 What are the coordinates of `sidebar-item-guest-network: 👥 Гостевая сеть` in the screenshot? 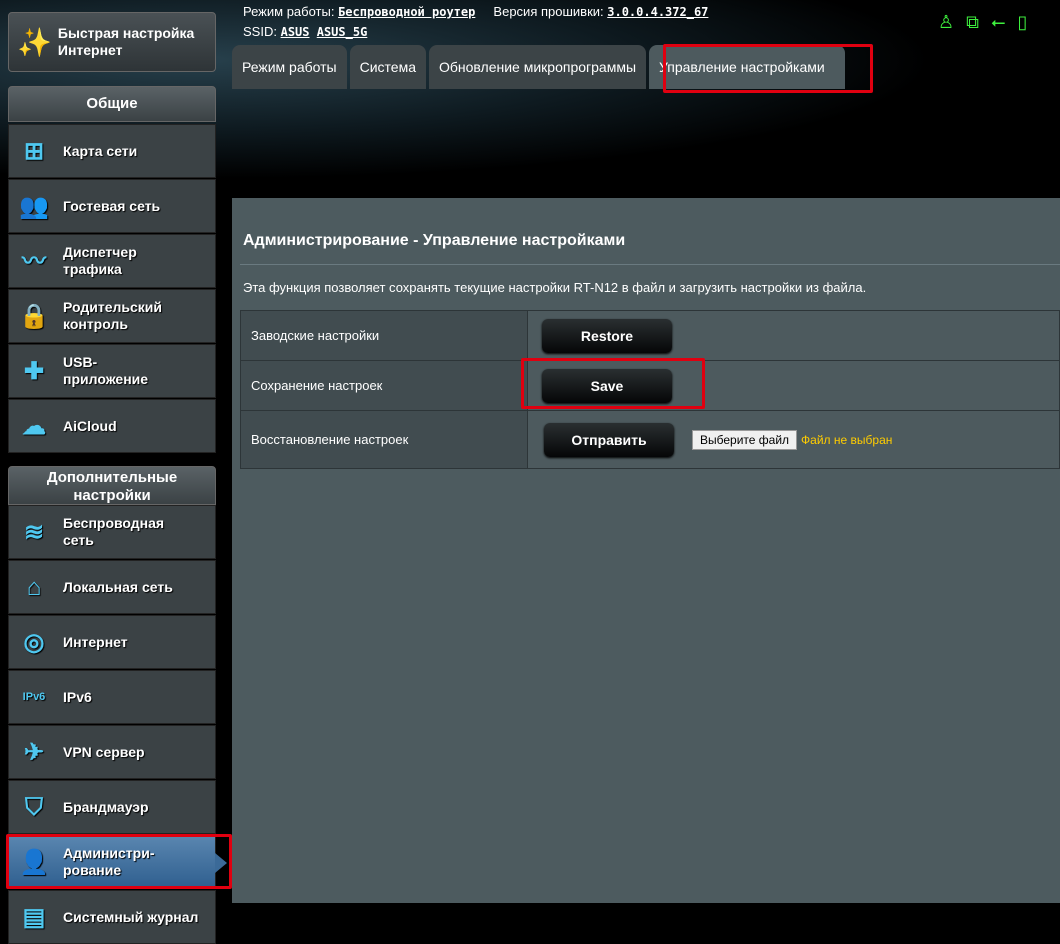 It's located at (112, 206).